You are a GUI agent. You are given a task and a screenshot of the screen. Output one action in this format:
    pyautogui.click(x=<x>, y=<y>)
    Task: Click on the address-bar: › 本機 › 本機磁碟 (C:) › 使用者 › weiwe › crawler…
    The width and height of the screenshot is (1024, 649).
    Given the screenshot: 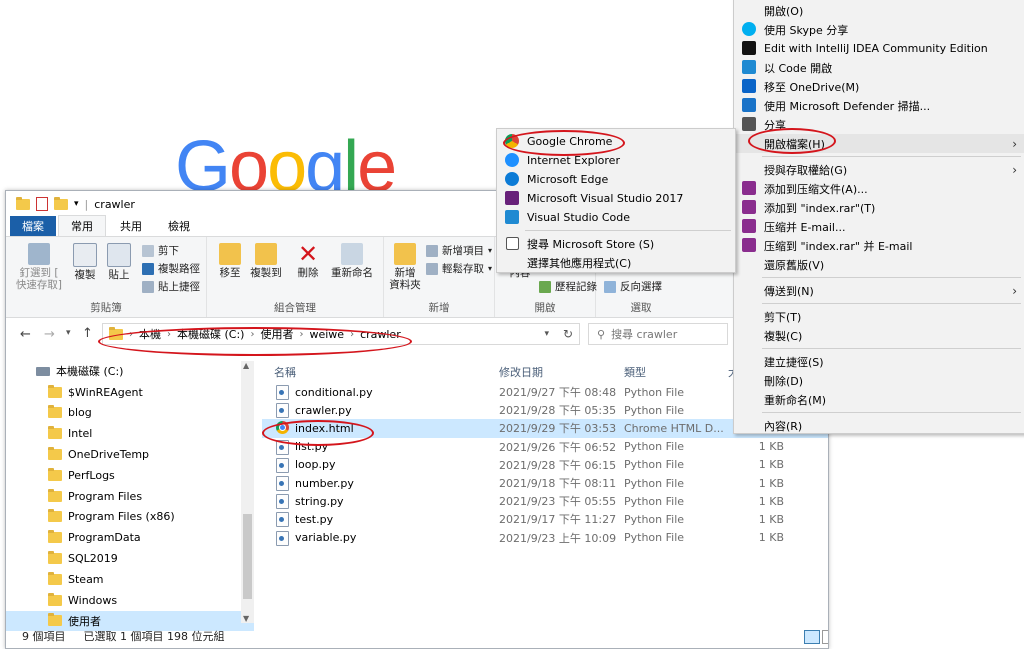 What is the action you would take?
    pyautogui.click(x=341, y=334)
    